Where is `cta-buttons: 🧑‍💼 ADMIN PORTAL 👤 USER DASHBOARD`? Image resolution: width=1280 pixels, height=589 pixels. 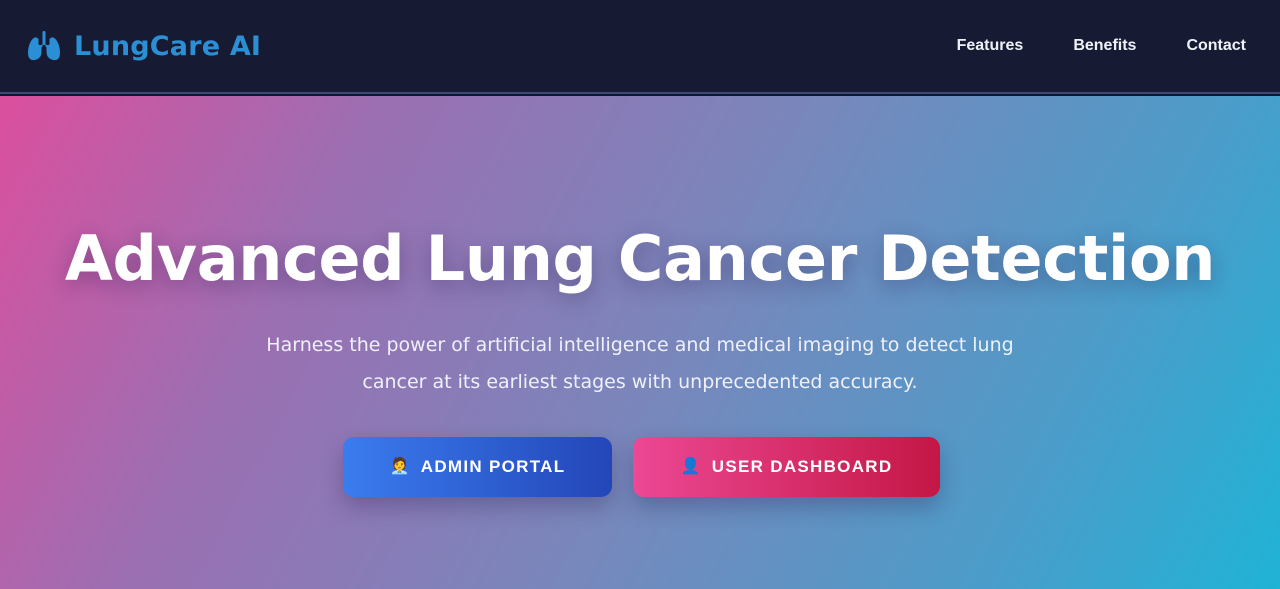 cta-buttons: 🧑‍💼 ADMIN PORTAL 👤 USER DASHBOARD is located at coordinates (641, 467).